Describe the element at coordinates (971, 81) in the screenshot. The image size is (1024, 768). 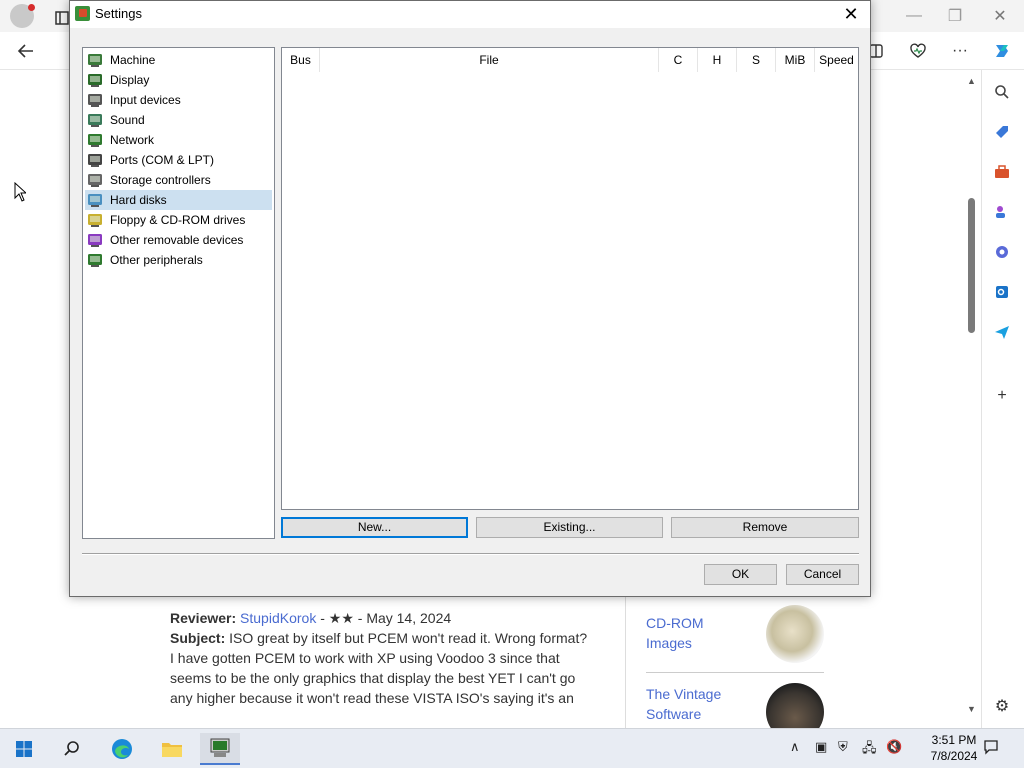
I see `scroll-up-icon: ▲` at that location.